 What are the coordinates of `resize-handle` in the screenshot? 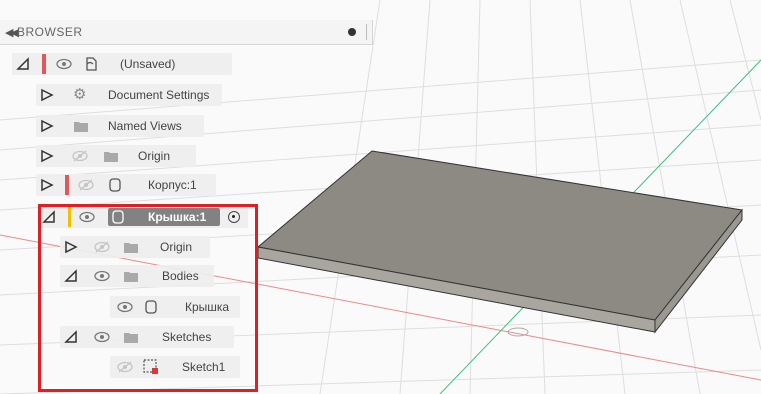 It's located at (366, 32).